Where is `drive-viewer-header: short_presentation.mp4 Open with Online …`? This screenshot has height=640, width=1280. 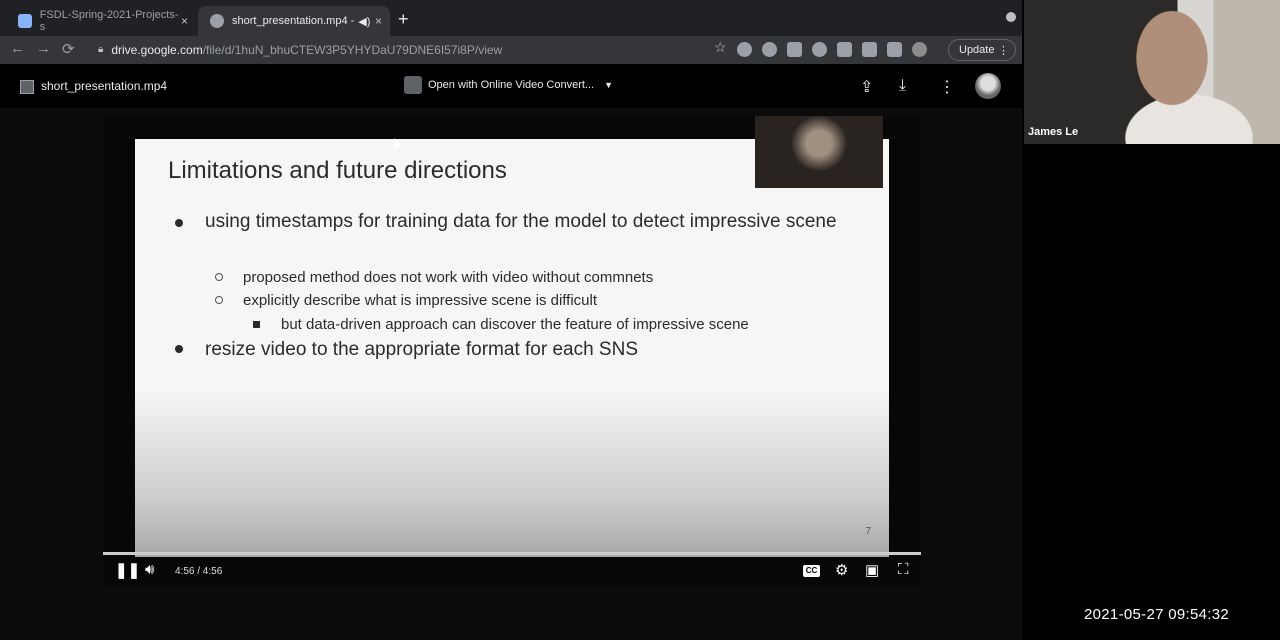
drive-viewer-header: short_presentation.mp4 Open with Online … is located at coordinates (511, 86).